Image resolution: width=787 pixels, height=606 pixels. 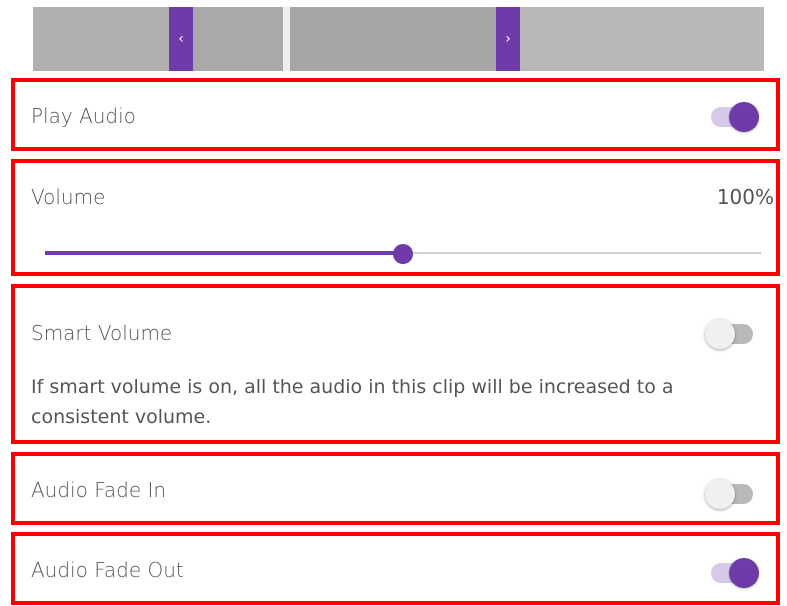 I want to click on audio-fade-in-toggle, so click(x=731, y=493).